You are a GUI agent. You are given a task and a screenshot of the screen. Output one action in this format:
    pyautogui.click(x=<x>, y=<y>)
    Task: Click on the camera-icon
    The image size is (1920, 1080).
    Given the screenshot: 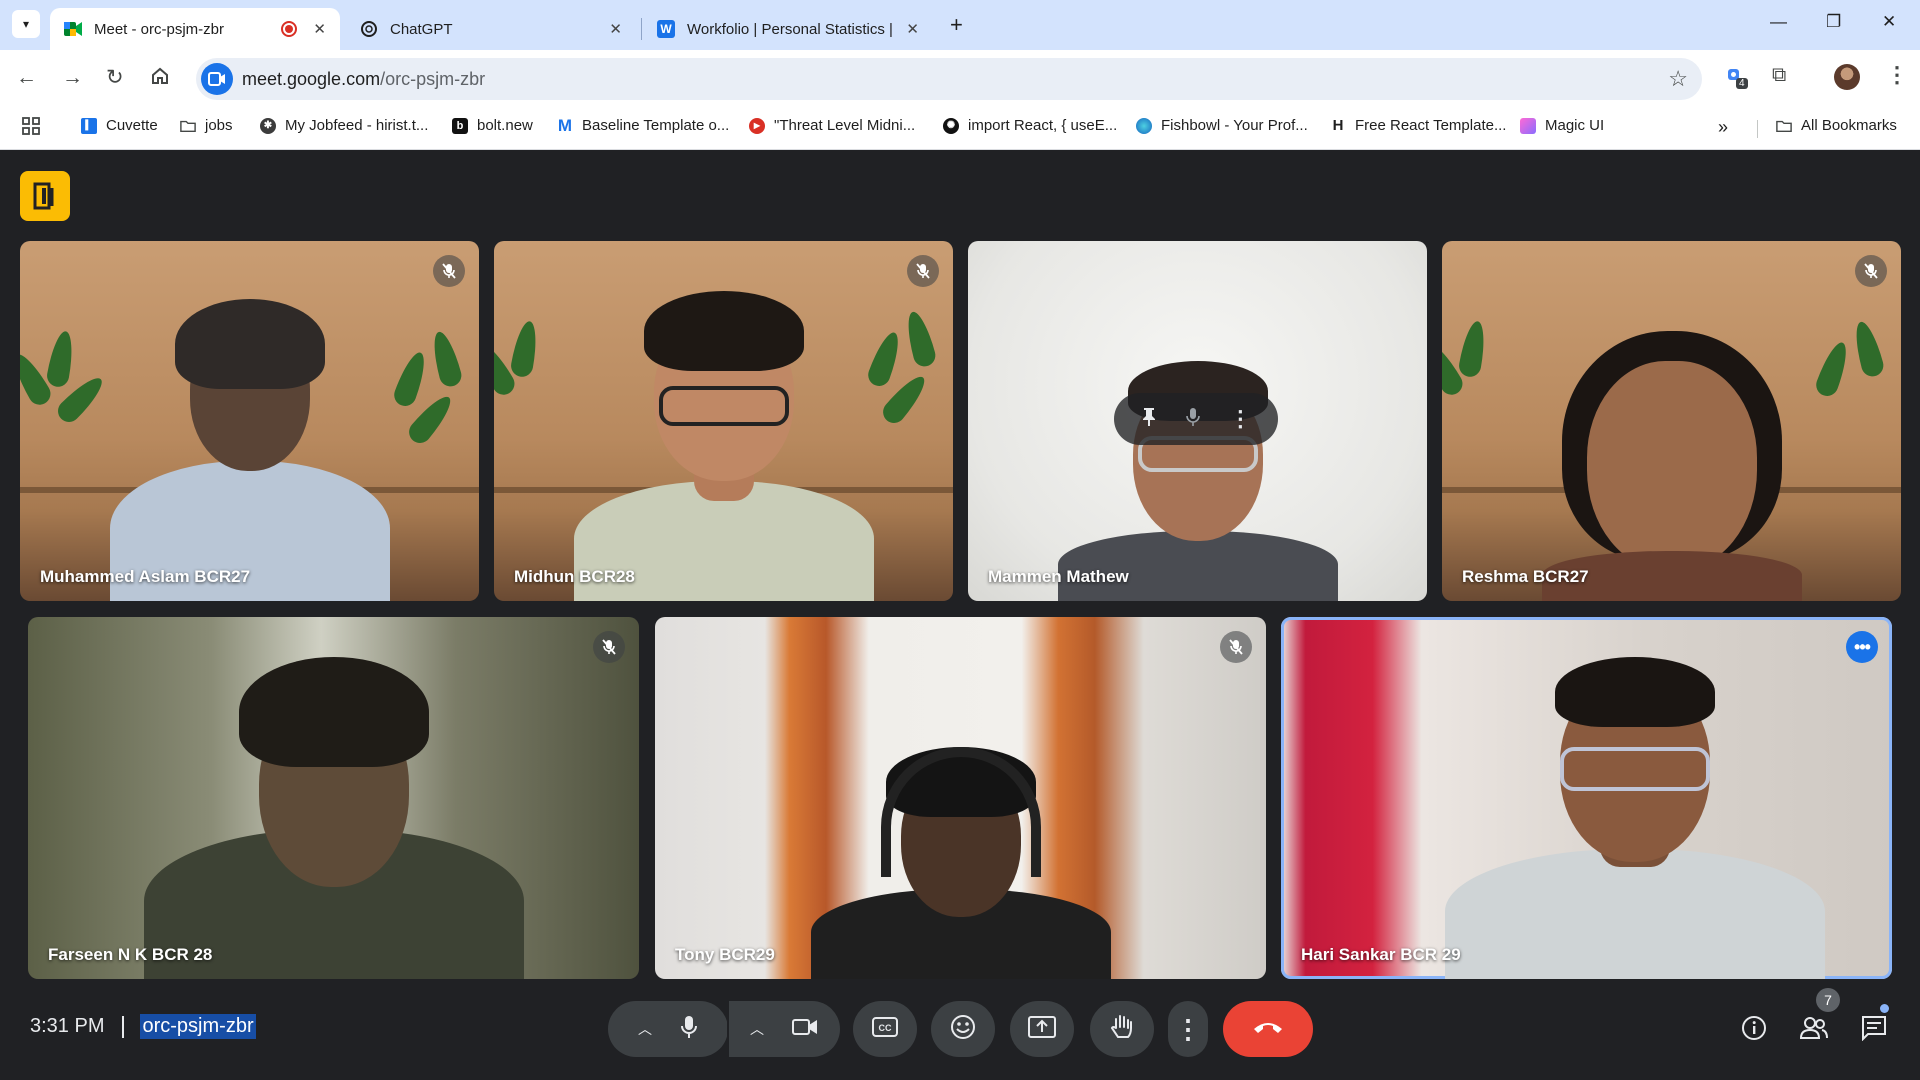 What is the action you would take?
    pyautogui.click(x=805, y=1029)
    